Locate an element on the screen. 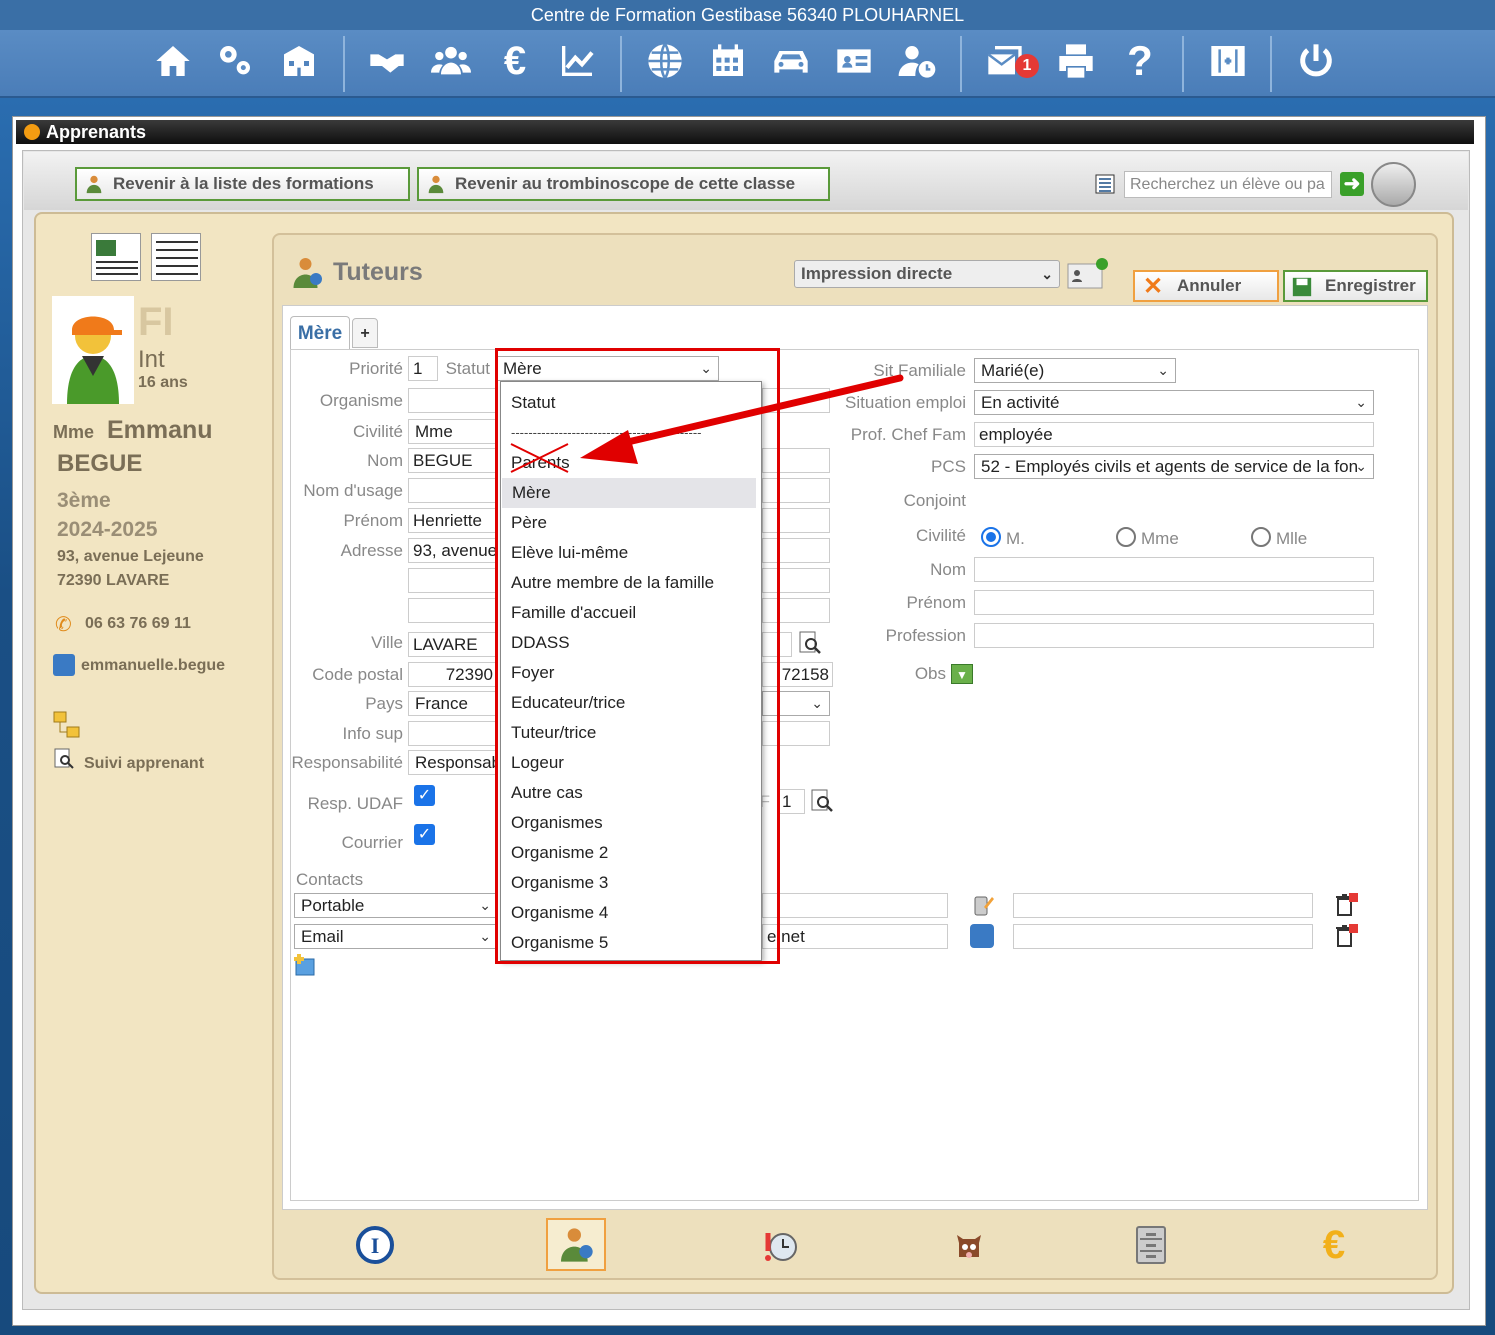 The image size is (1495, 1335). email-send-icon is located at coordinates (982, 936).